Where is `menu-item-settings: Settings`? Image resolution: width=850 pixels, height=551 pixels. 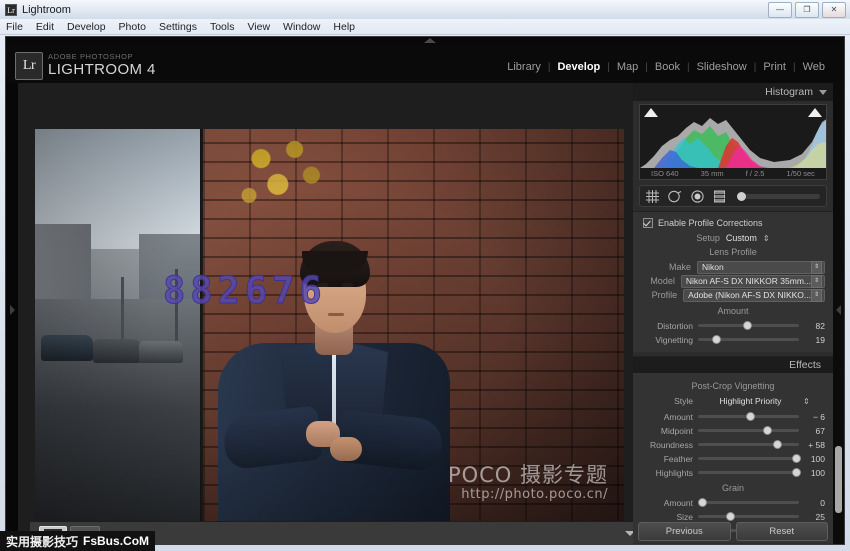 menu-item-settings: Settings is located at coordinates (178, 27).